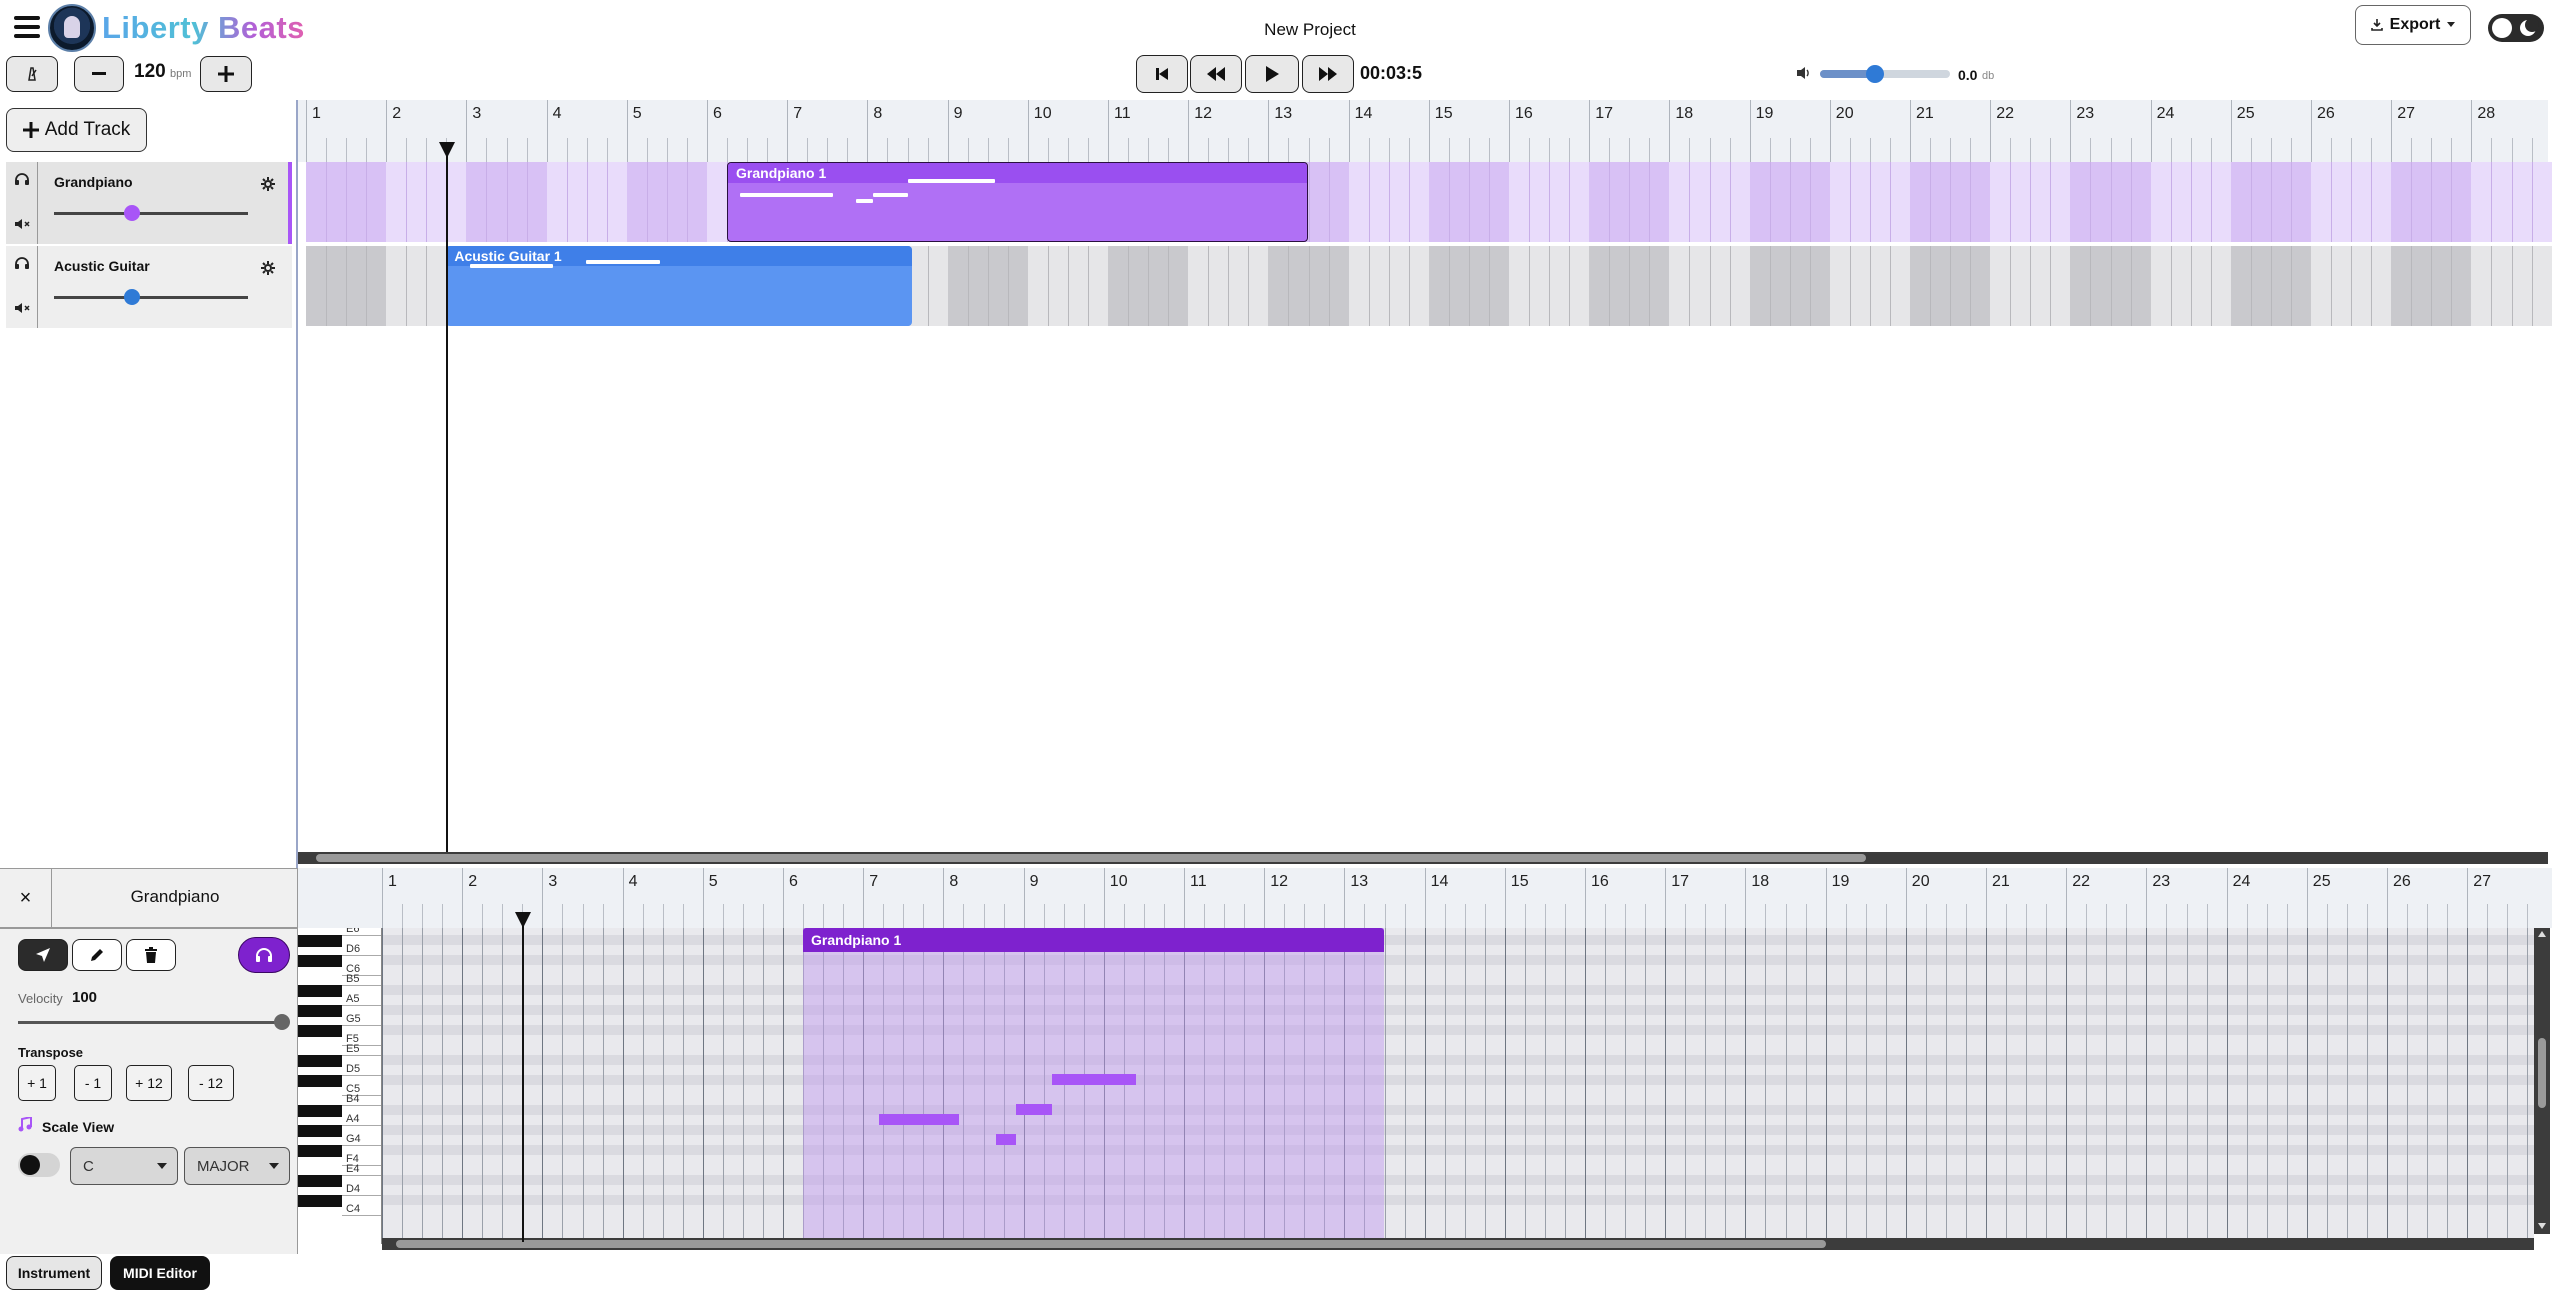 This screenshot has width=2557, height=1301. Describe the element at coordinates (43, 955) in the screenshot. I see `select-tool-button` at that location.